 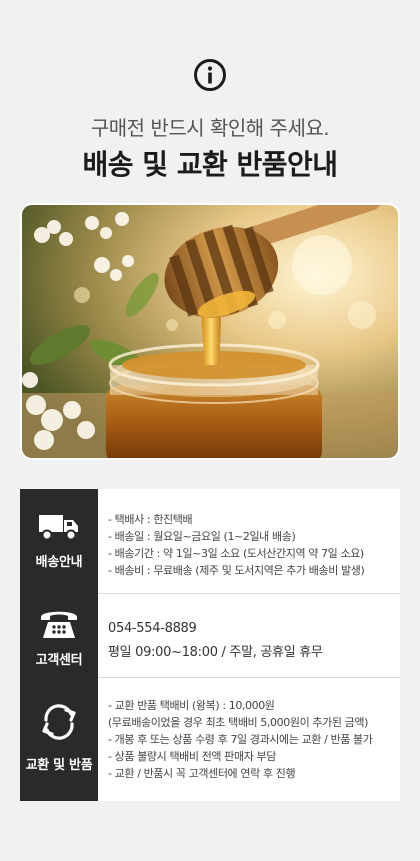 What do you see at coordinates (202, 773) in the screenshot?
I see `contact-before-return: - 교환 / 반품시 꼭 고객센터에 연락 후 진행` at bounding box center [202, 773].